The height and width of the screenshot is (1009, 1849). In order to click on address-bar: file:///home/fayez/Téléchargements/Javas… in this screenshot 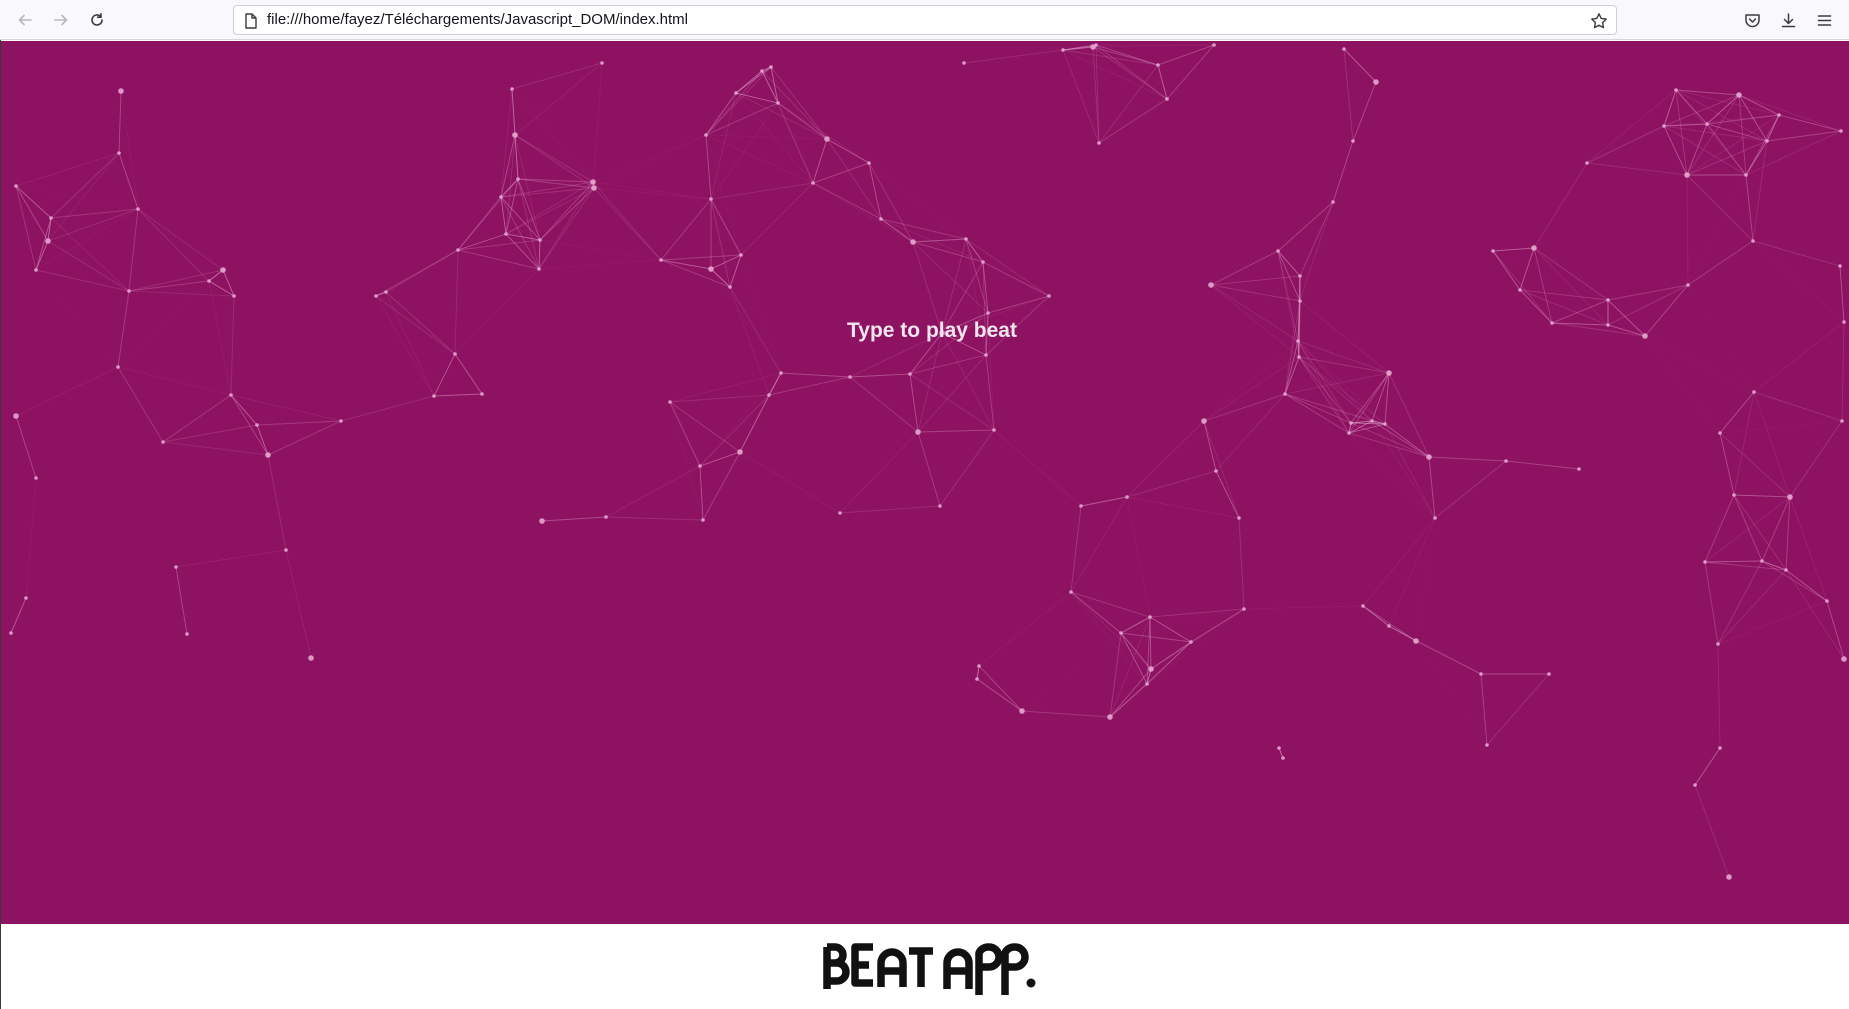, I will do `click(925, 20)`.